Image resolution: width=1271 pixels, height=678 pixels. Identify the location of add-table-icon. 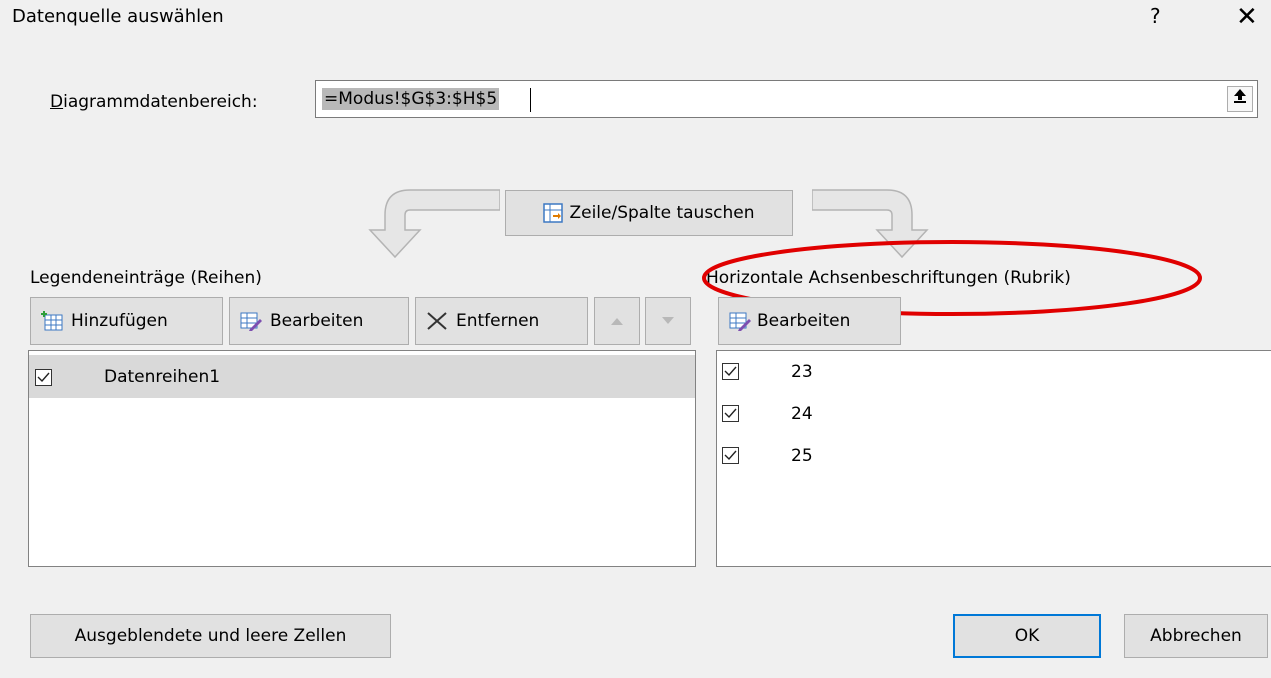
(52, 321).